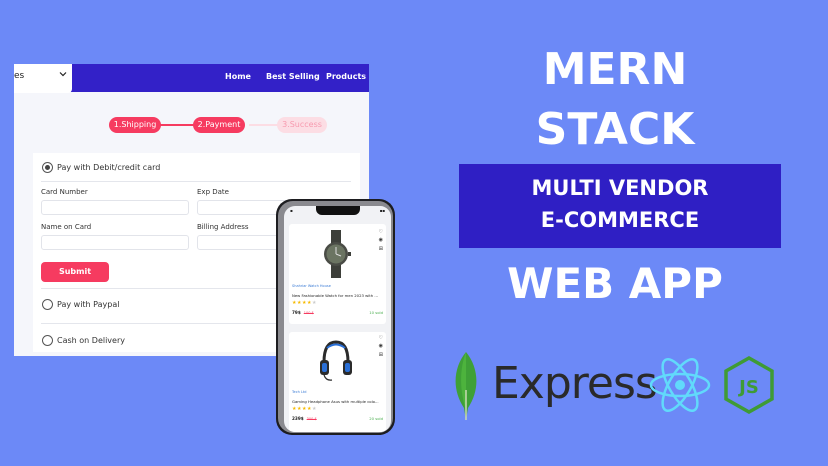 The height and width of the screenshot is (466, 828). What do you see at coordinates (47, 167) in the screenshot?
I see `radio-card` at bounding box center [47, 167].